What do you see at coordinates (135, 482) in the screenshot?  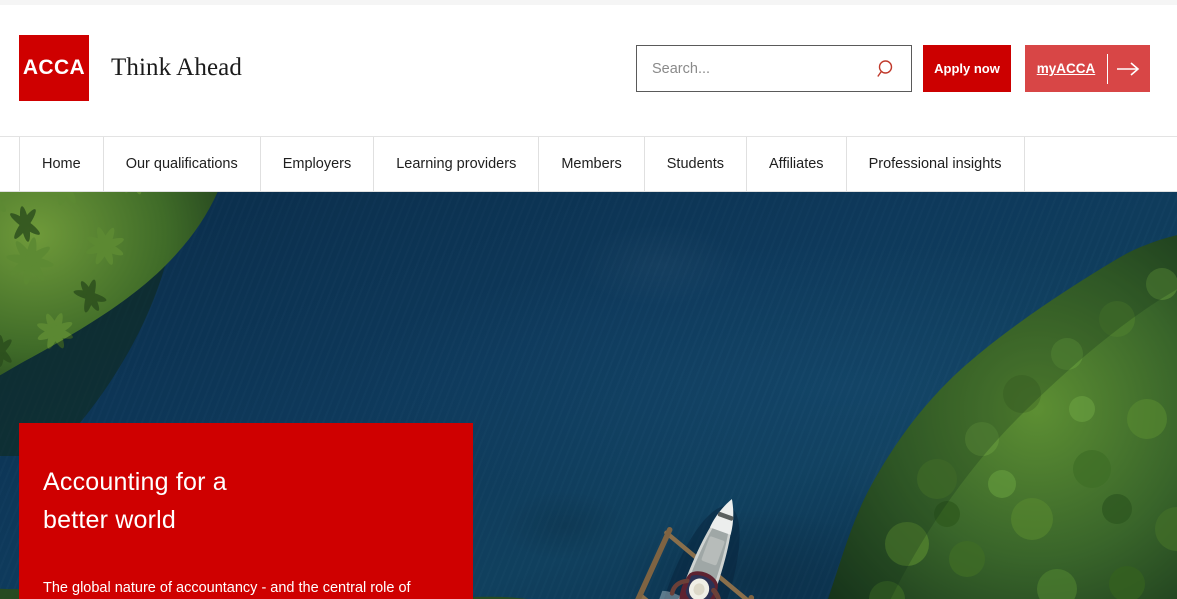 I see `hero-title-line-1: Accounting for a` at bounding box center [135, 482].